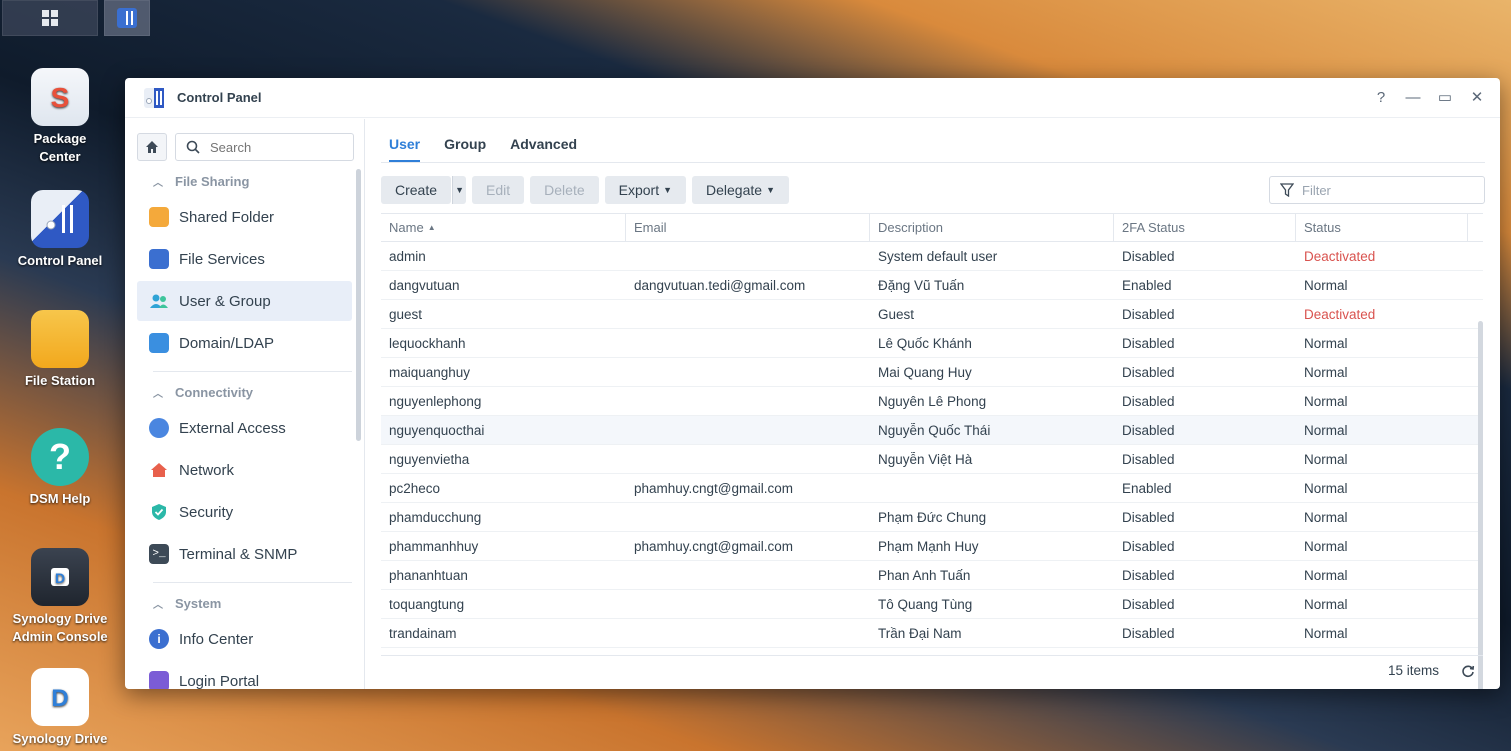 The width and height of the screenshot is (1511, 751). Describe the element at coordinates (1382, 227) in the screenshot. I see `column-header-status: Status` at that location.